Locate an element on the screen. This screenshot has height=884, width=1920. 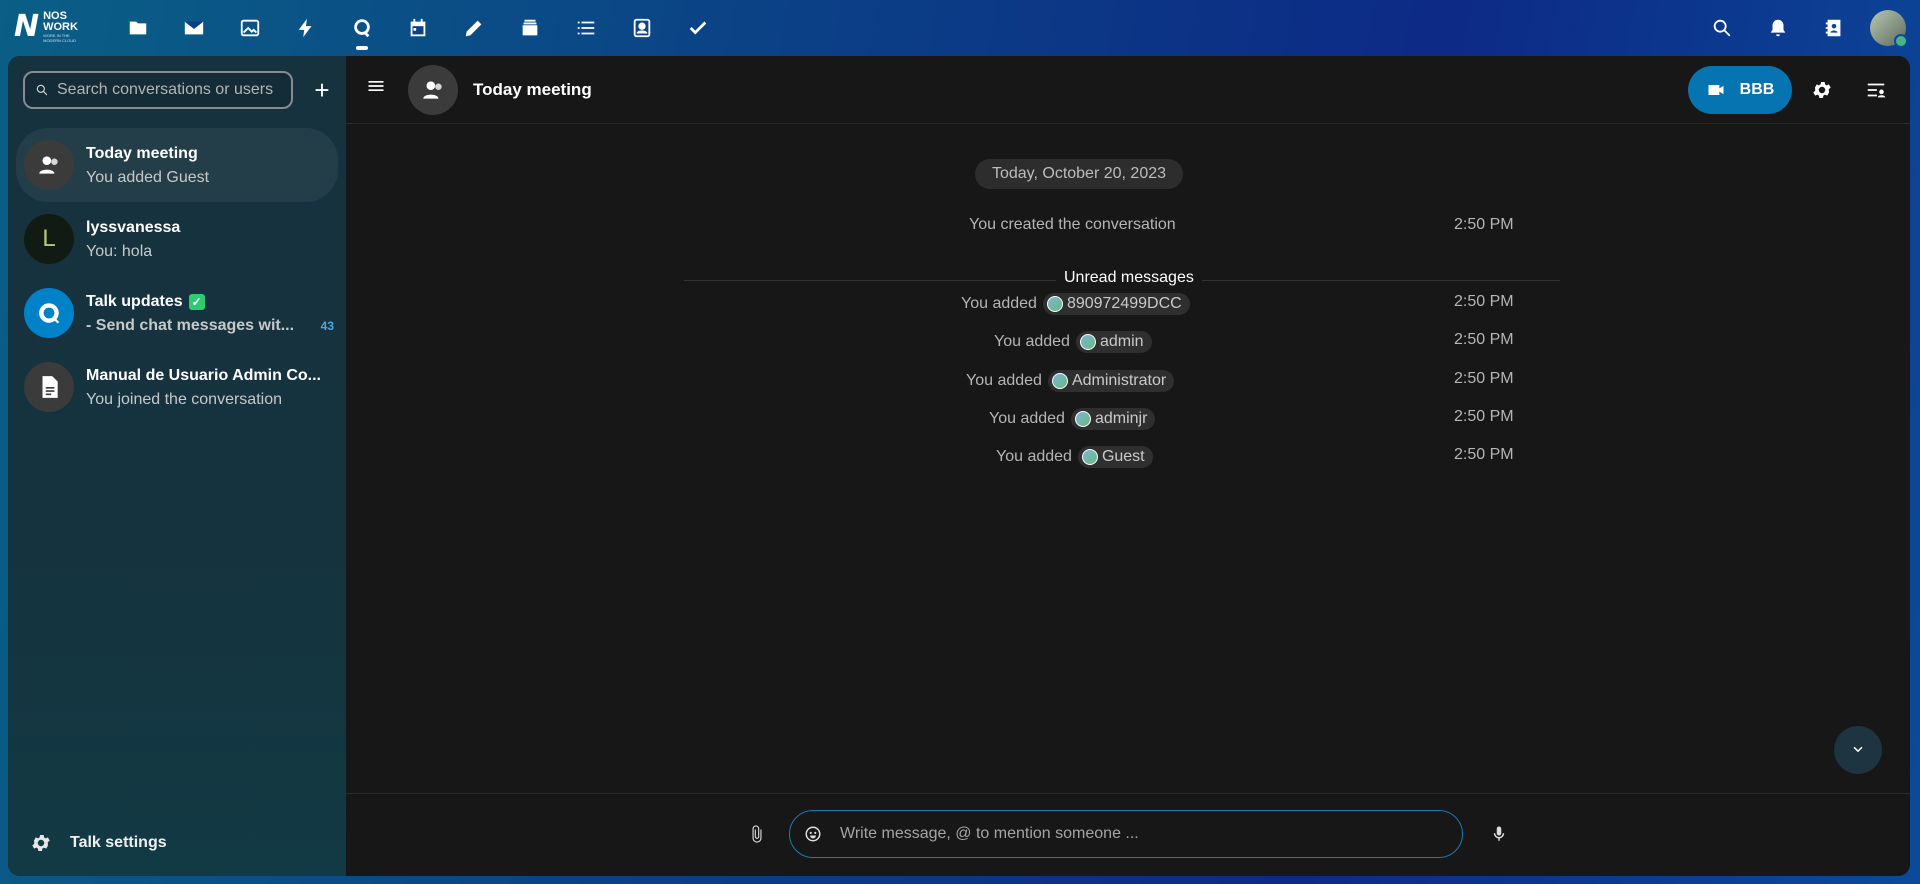
message-composer is located at coordinates (1128, 834).